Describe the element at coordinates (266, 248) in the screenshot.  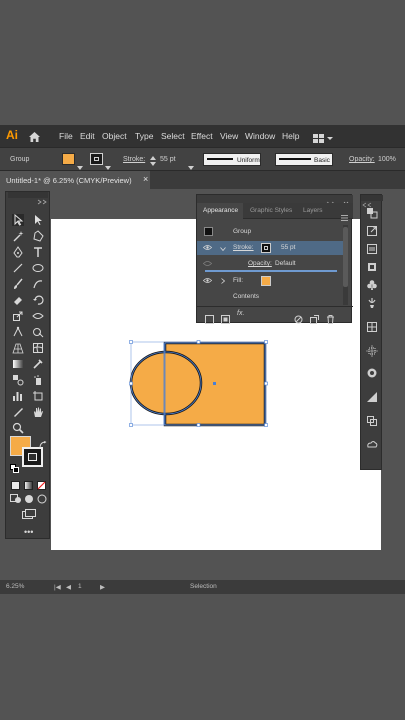
I see `stroke-row-swatch` at that location.